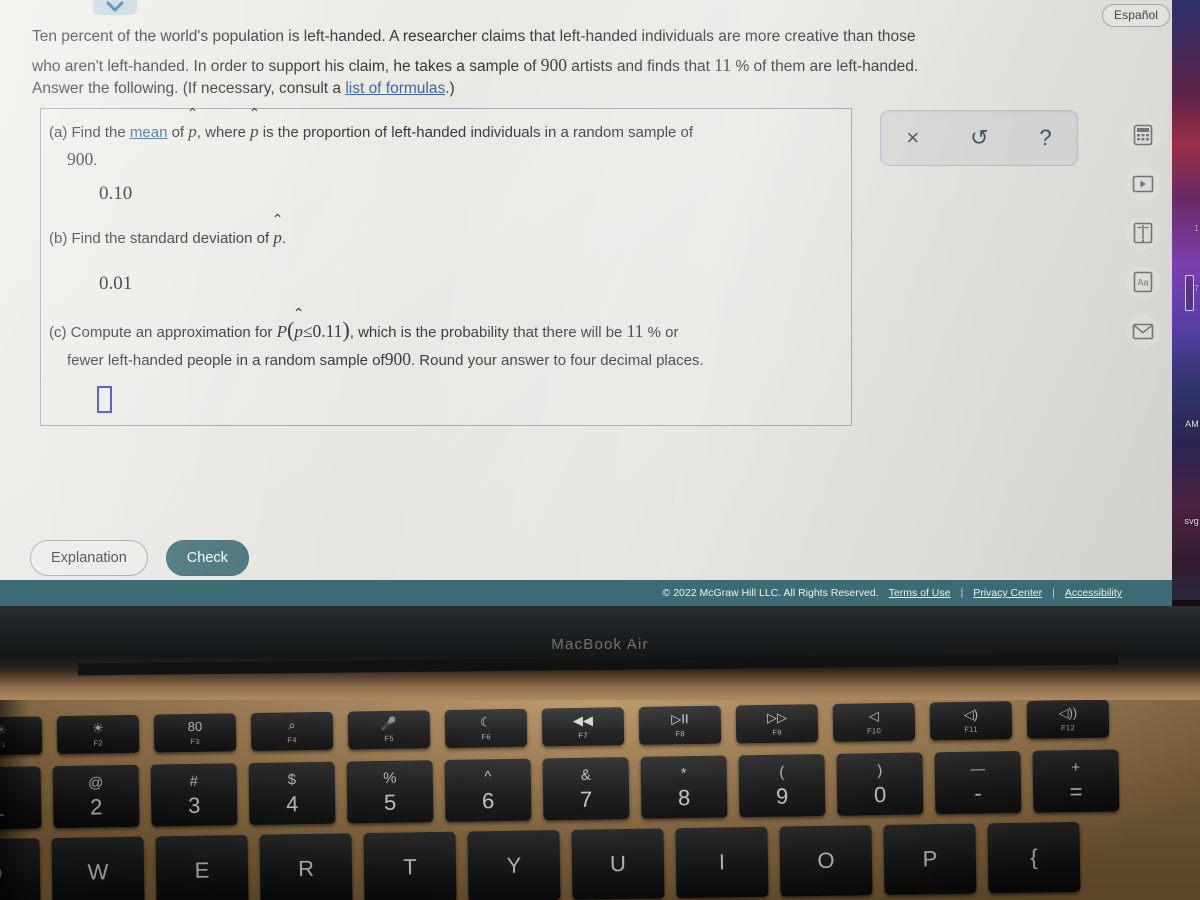 Image resolution: width=1200 pixels, height=900 pixels. I want to click on key-=: + =, so click(1076, 781).